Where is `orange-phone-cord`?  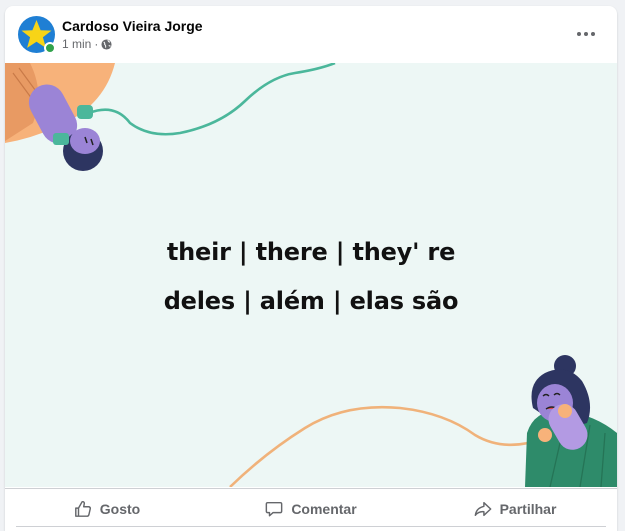
orange-phone-cord is located at coordinates (387, 446).